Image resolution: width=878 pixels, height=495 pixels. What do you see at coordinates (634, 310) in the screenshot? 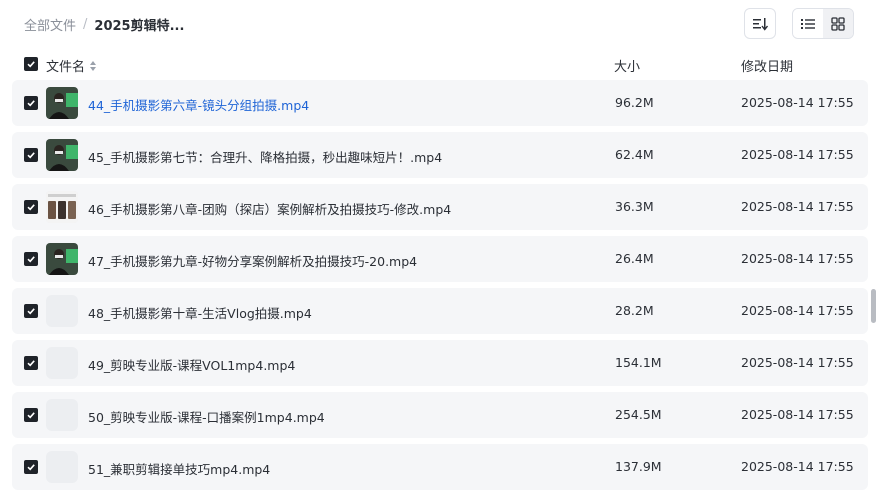
I see `file-size: 28.2M` at bounding box center [634, 310].